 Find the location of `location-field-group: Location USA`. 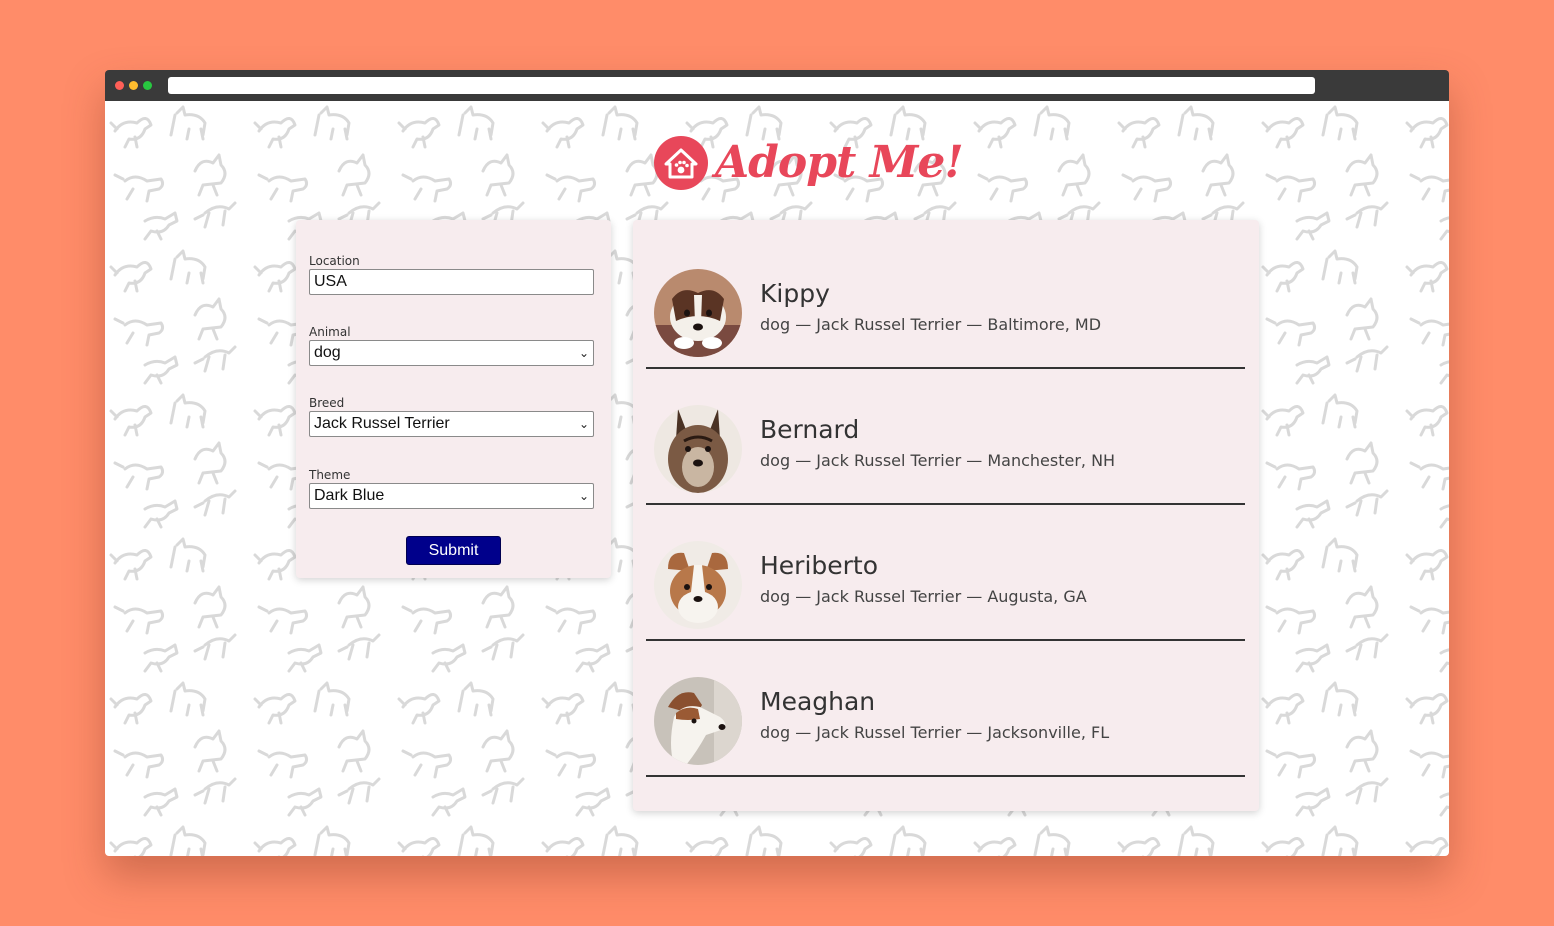

location-field-group: Location USA is located at coordinates (452, 274).